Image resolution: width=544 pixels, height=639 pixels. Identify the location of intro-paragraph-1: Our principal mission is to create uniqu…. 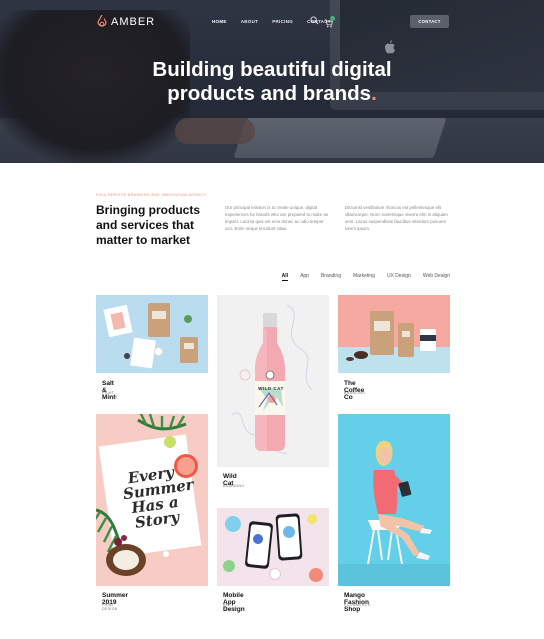
(277, 218).